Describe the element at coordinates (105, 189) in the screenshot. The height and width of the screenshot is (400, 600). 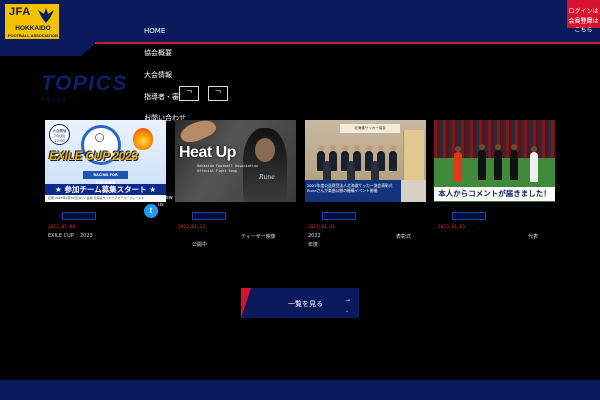
I see `recruitment-banner: ★ 参加チーム募集スタート ★` at that location.